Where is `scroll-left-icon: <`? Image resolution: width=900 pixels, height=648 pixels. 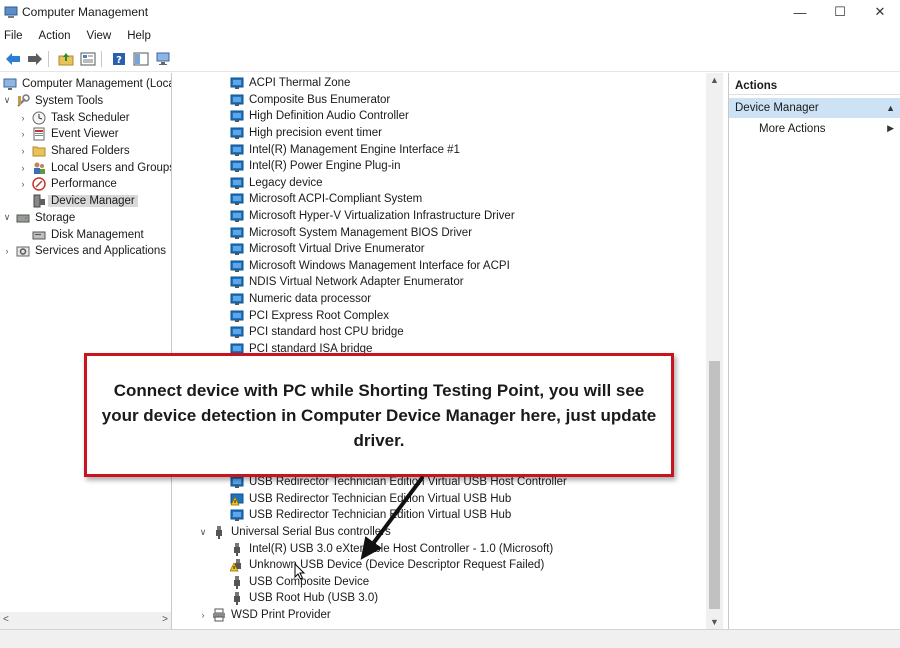 scroll-left-icon: < is located at coordinates (6, 619).